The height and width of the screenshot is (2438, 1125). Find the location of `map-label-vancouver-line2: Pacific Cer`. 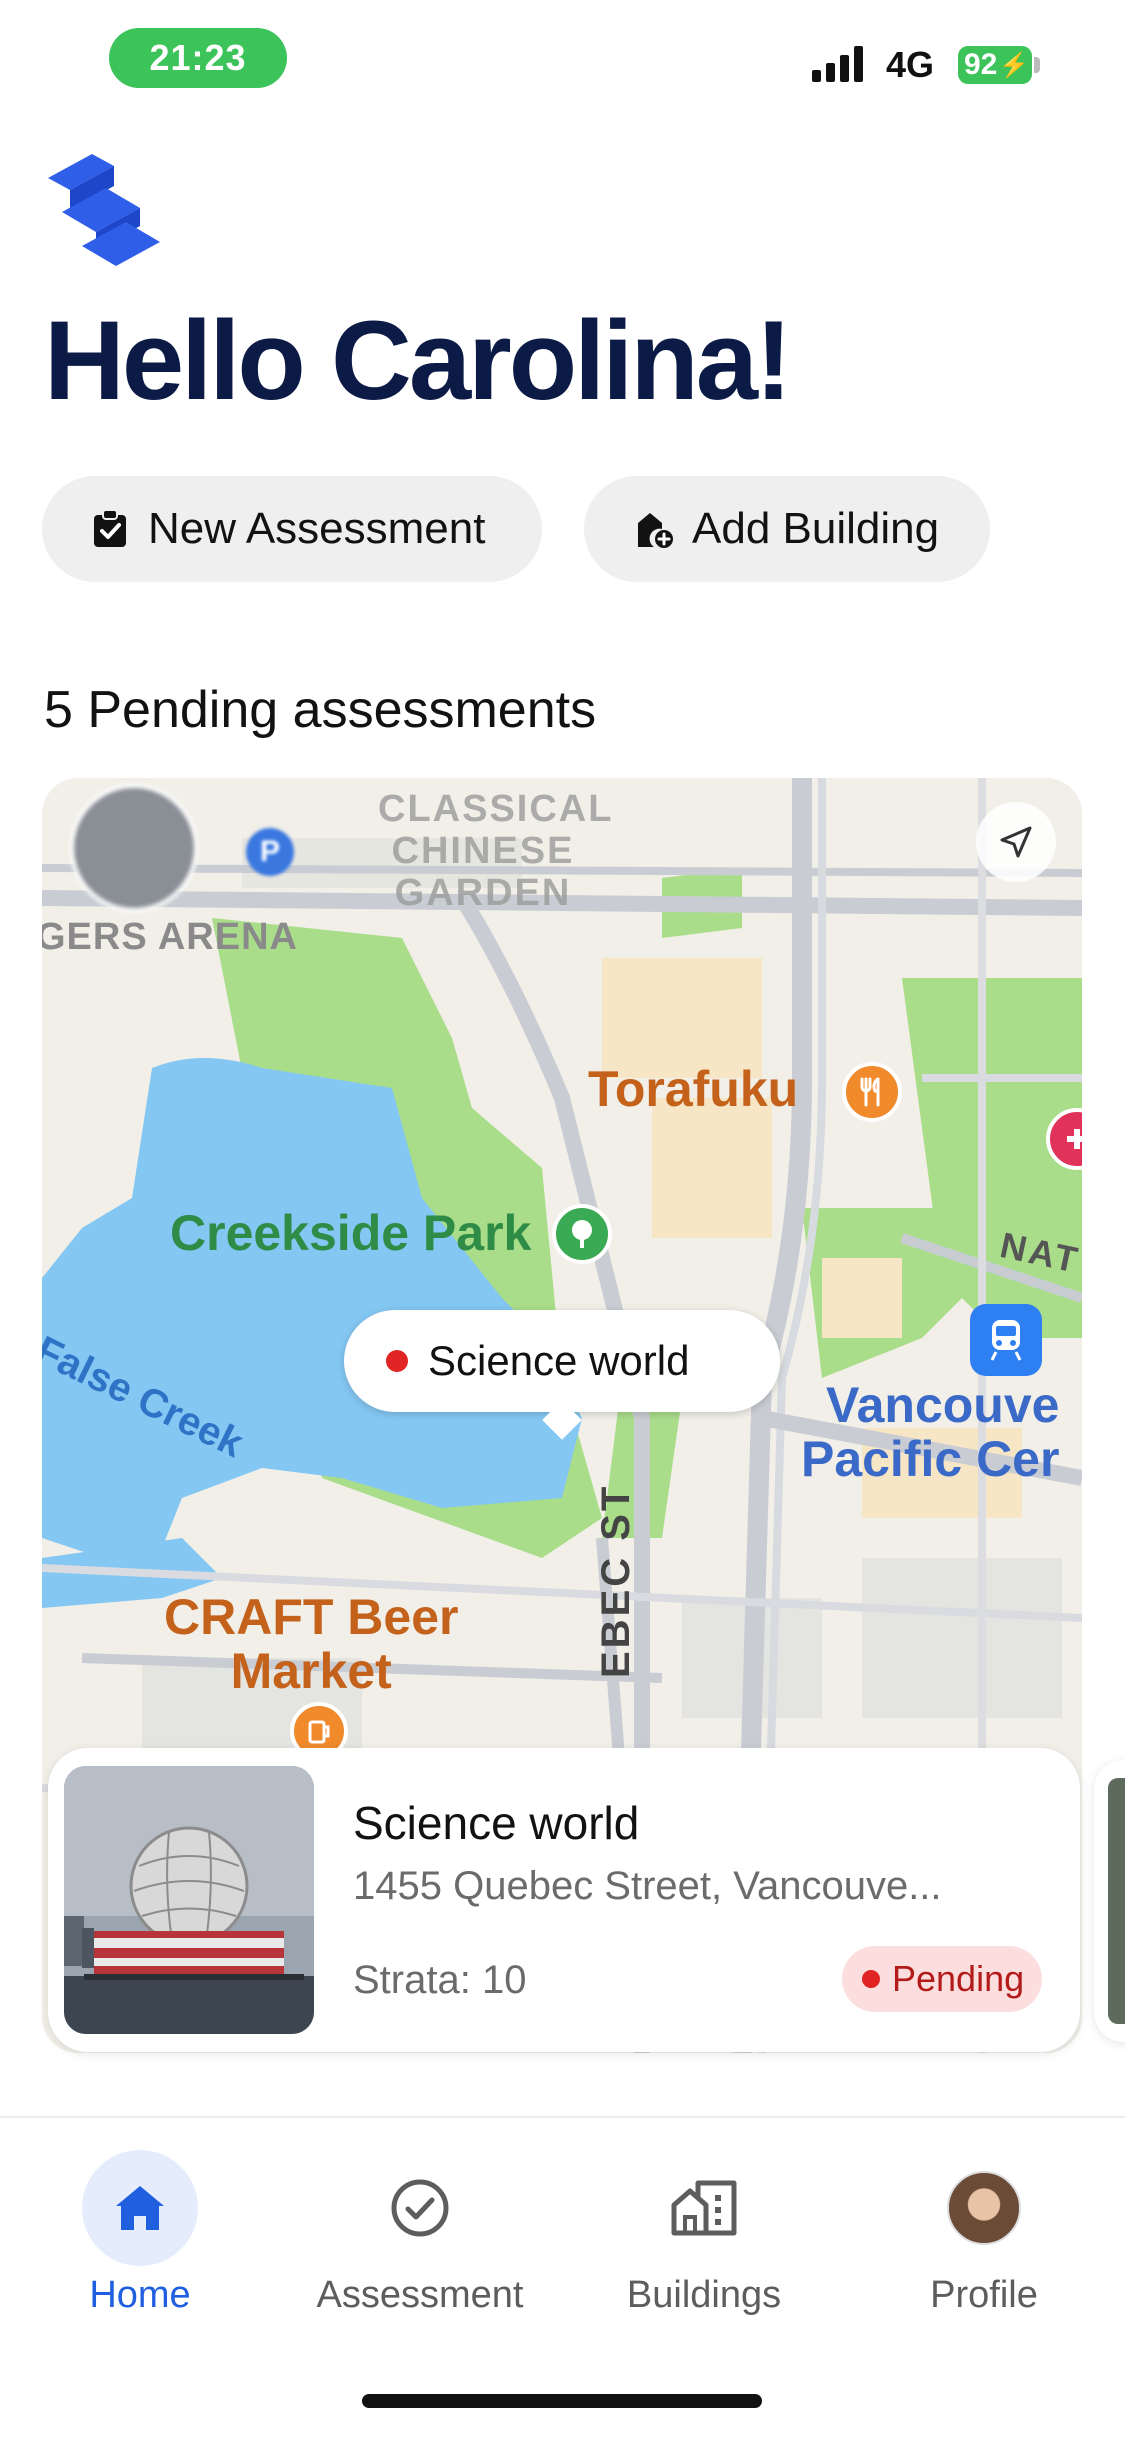

map-label-vancouver-line2: Pacific Cer is located at coordinates (930, 1459).